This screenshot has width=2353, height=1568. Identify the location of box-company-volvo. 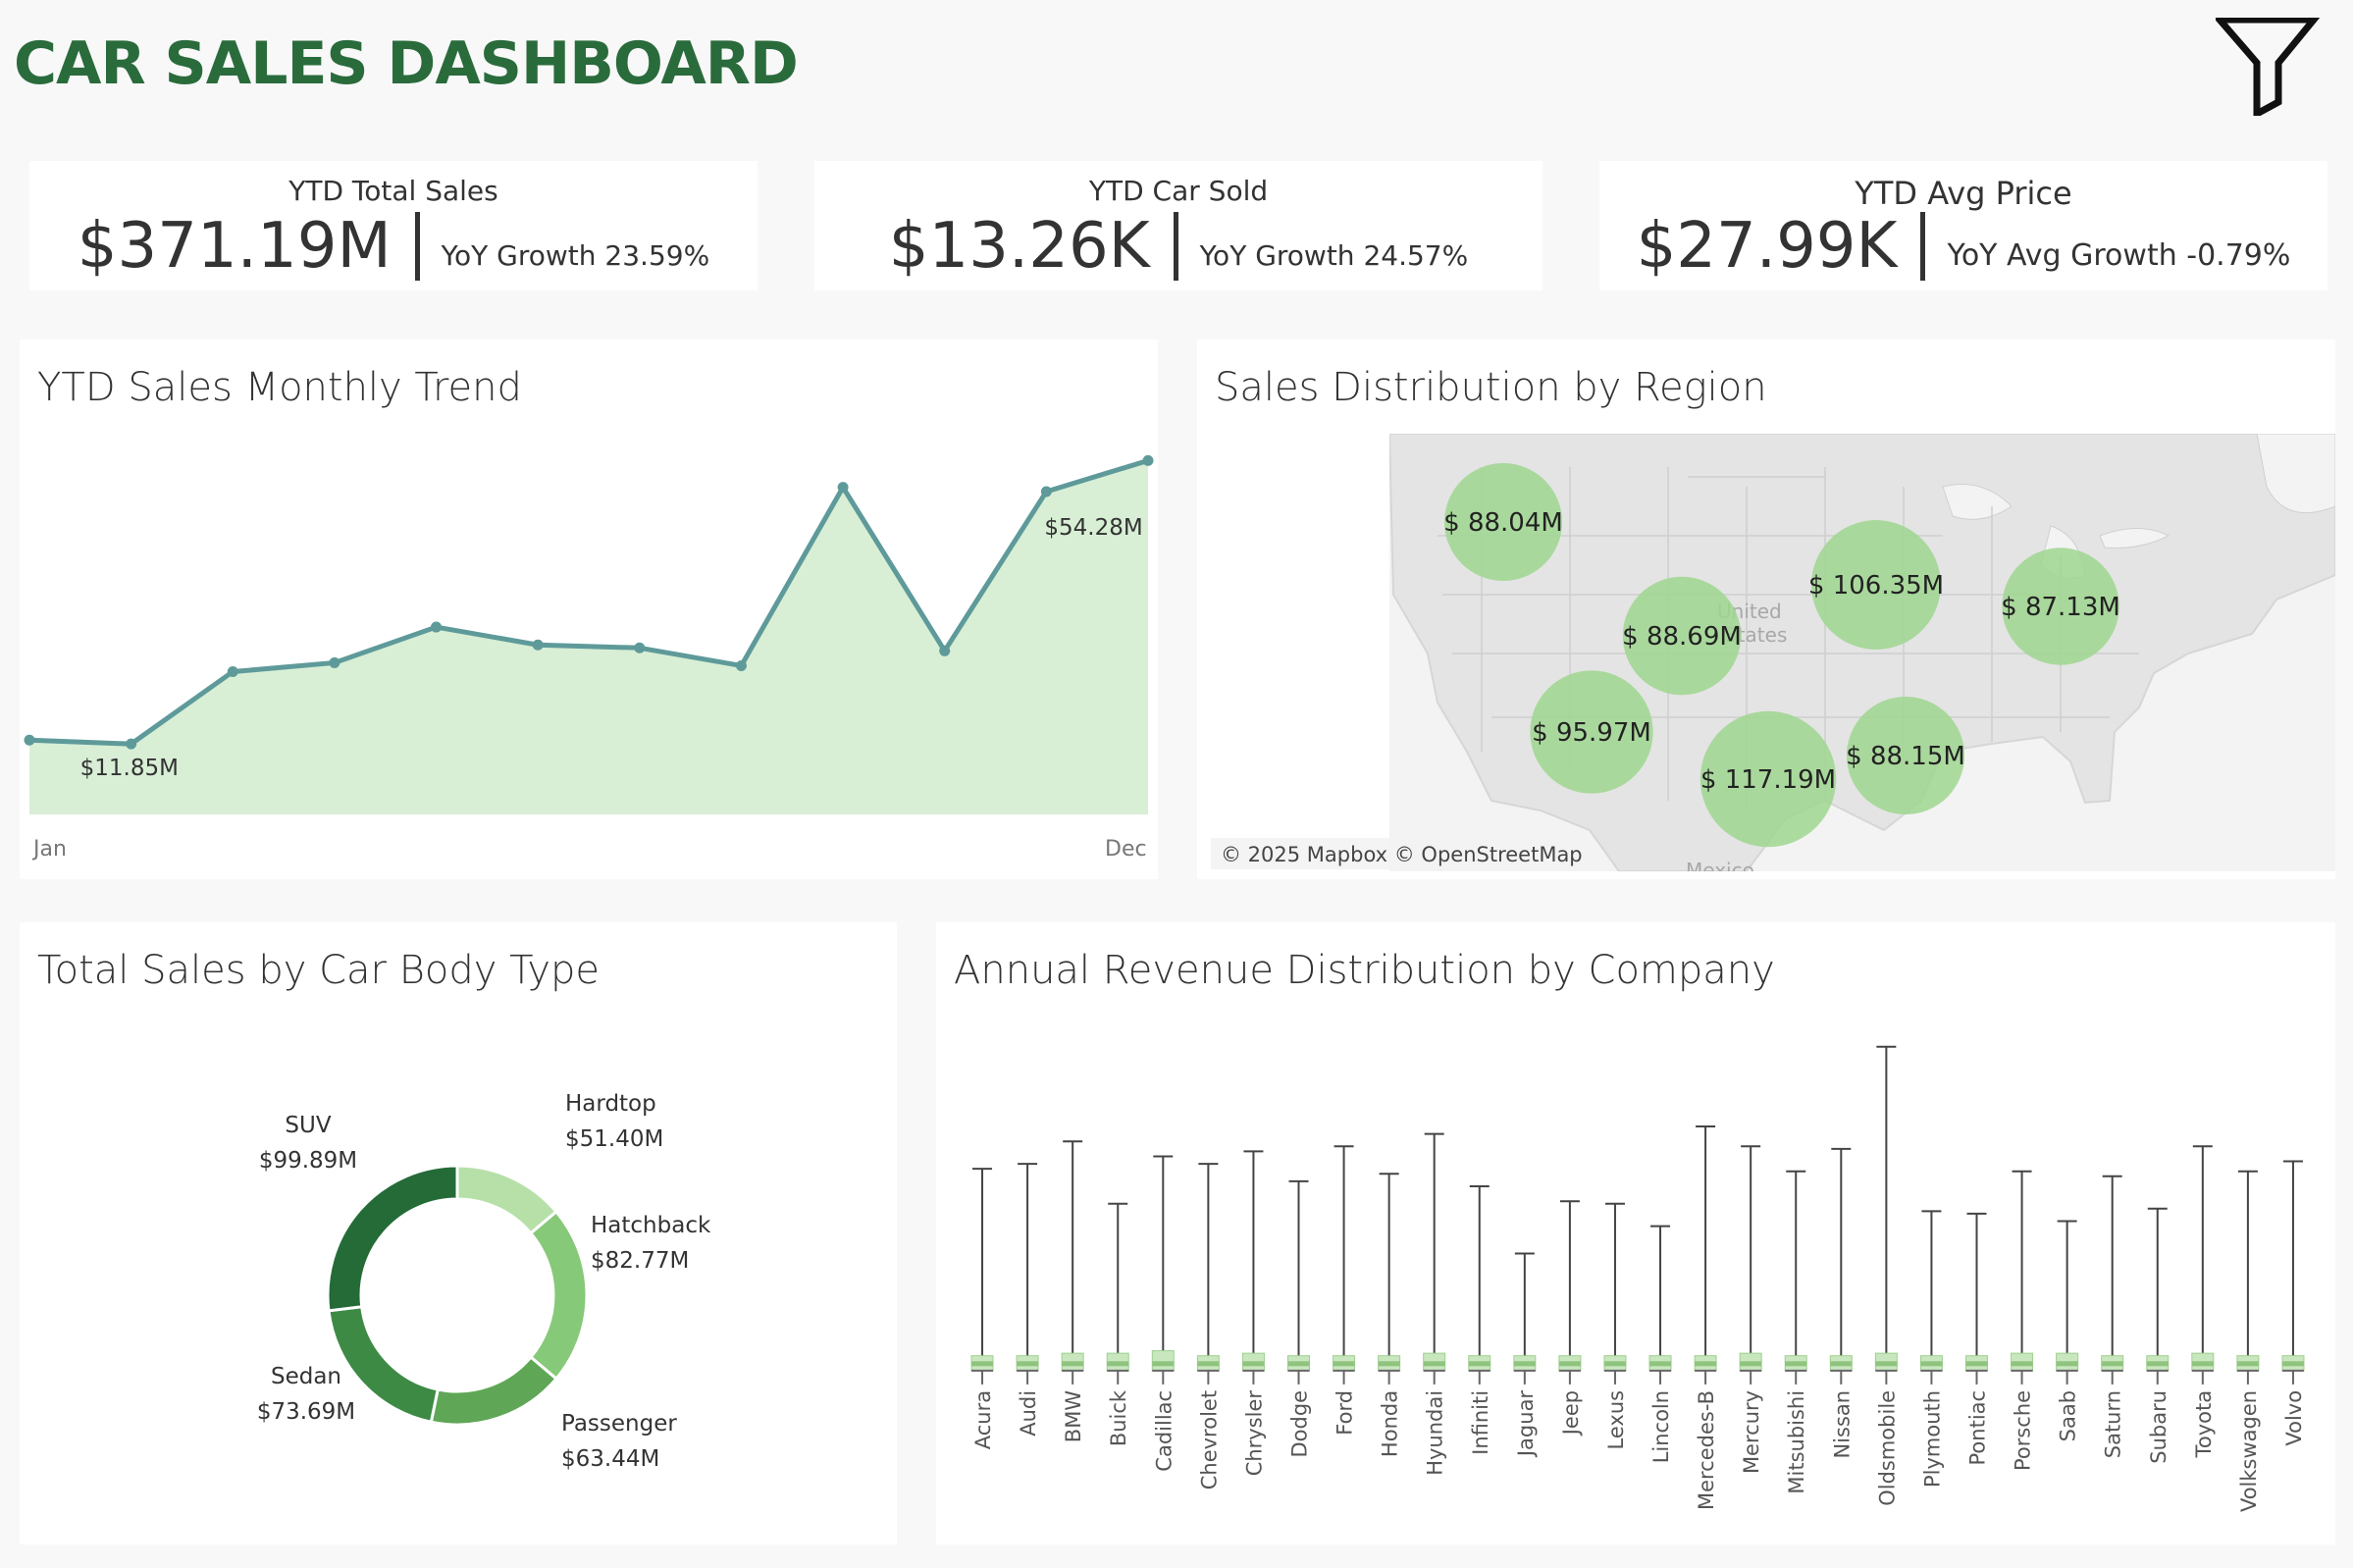
(2293, 1272).